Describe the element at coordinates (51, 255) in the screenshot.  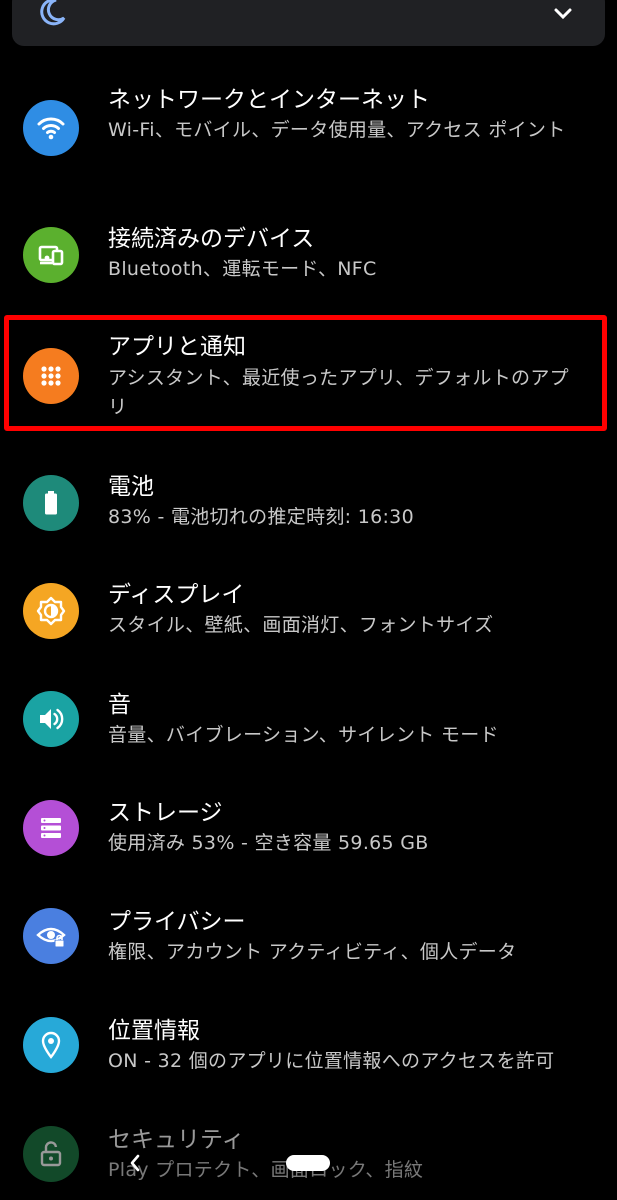
I see `devices-icon` at that location.